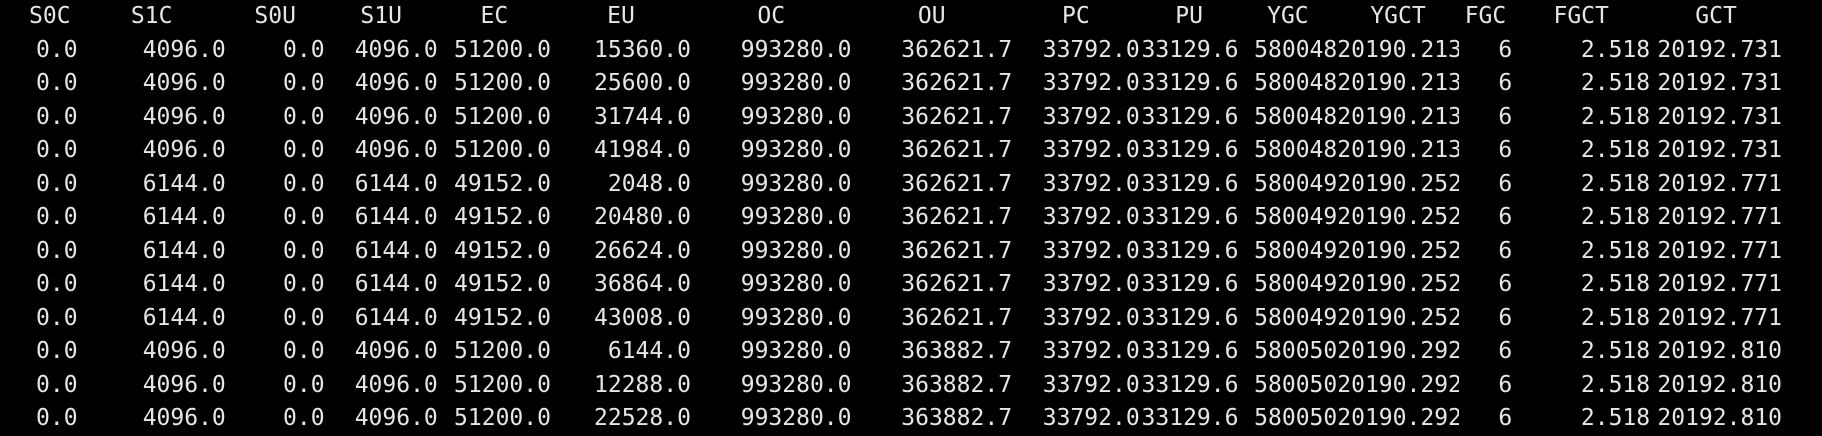 This screenshot has height=436, width=1822. I want to click on column-header-ec: EC, so click(494, 16).